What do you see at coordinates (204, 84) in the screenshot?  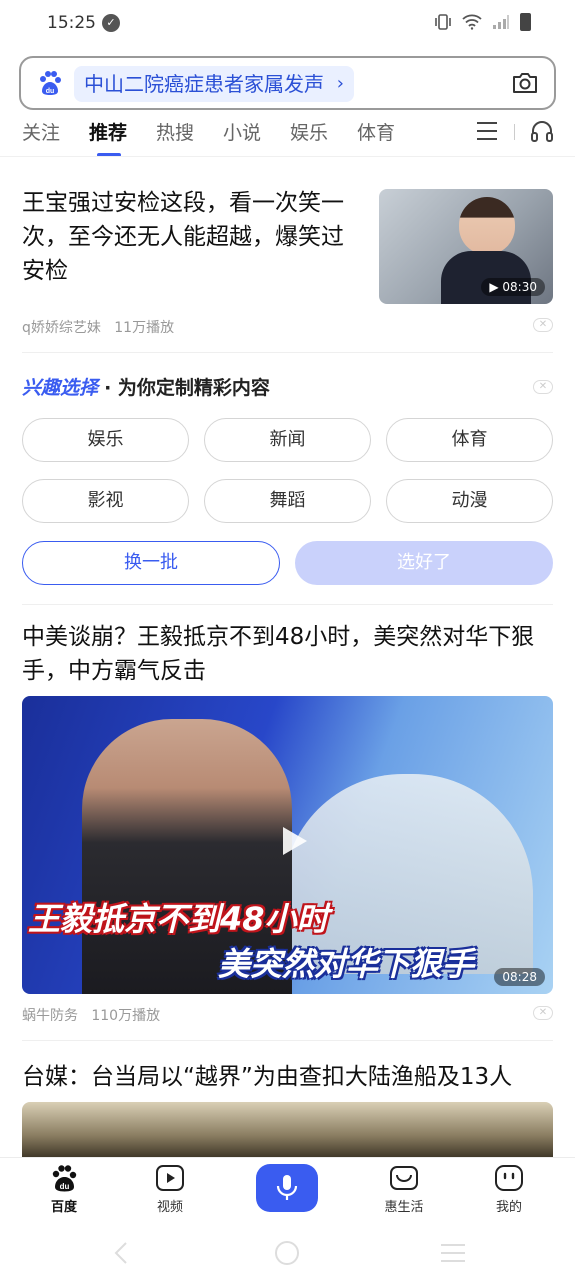 I see `search-suggestion-text: 中山二院癌症患者家属发声` at bounding box center [204, 84].